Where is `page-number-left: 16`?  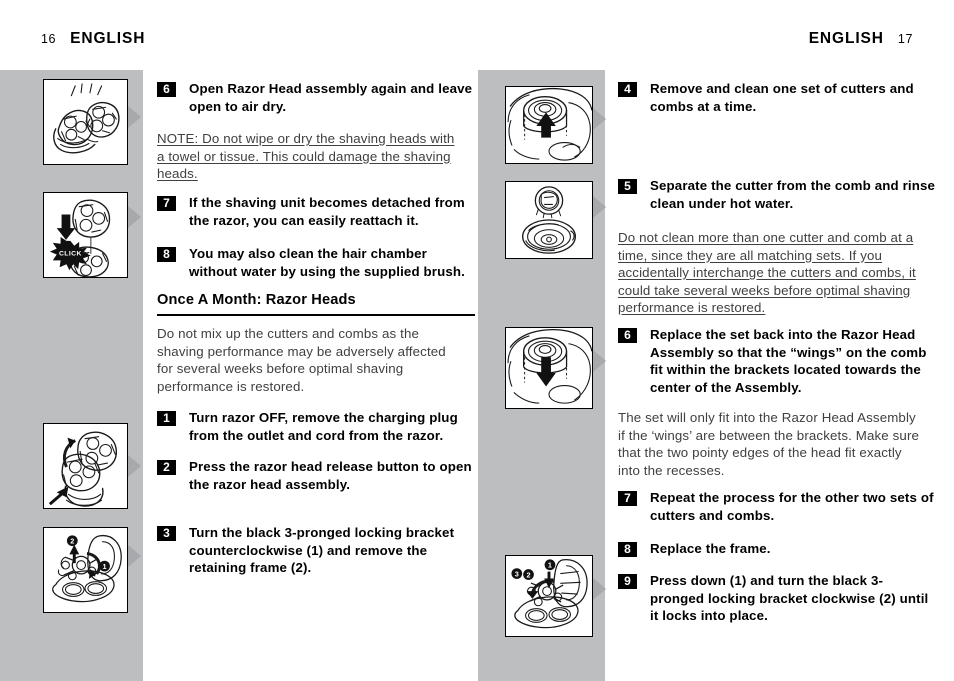 page-number-left: 16 is located at coordinates (49, 39).